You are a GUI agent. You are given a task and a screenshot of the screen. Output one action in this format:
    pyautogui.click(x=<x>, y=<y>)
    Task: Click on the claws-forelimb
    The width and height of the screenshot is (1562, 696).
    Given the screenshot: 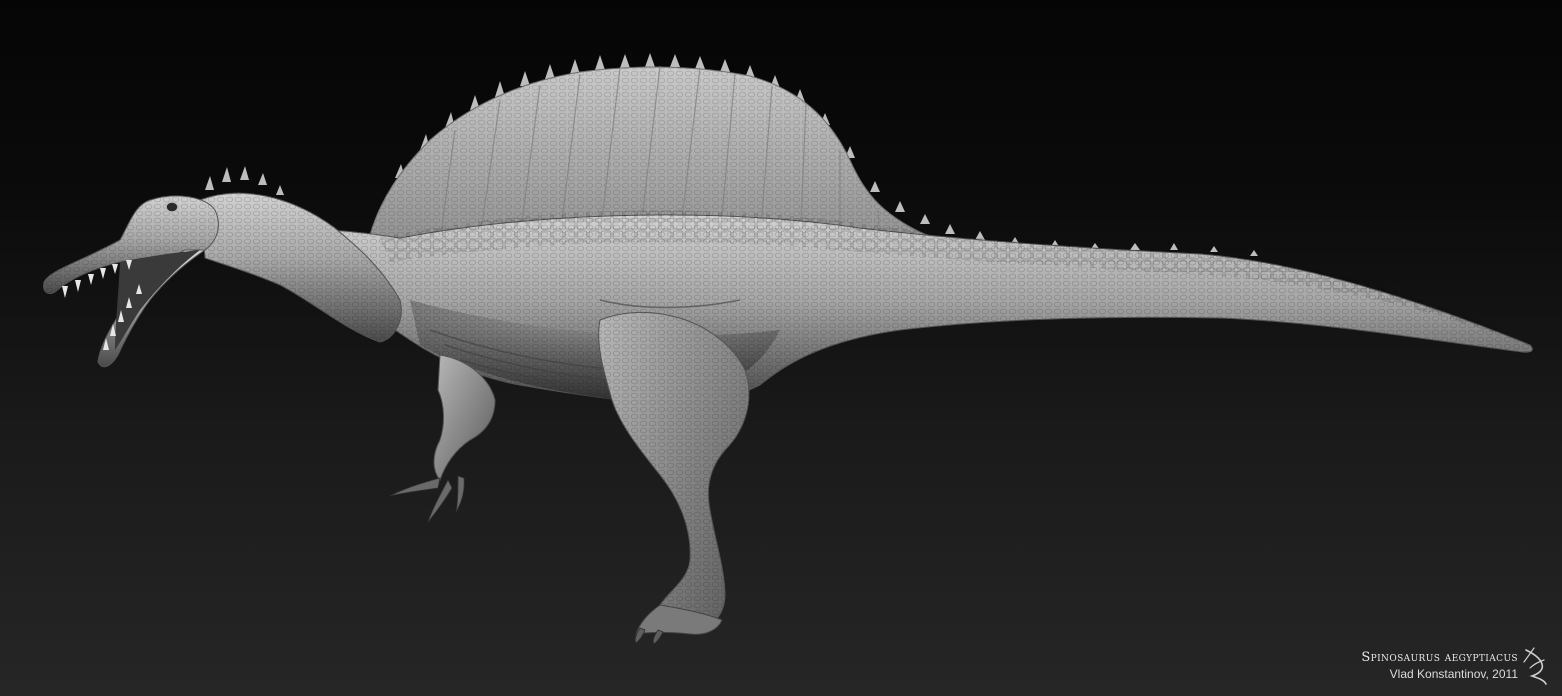 What is the action you would take?
    pyautogui.click(x=427, y=499)
    